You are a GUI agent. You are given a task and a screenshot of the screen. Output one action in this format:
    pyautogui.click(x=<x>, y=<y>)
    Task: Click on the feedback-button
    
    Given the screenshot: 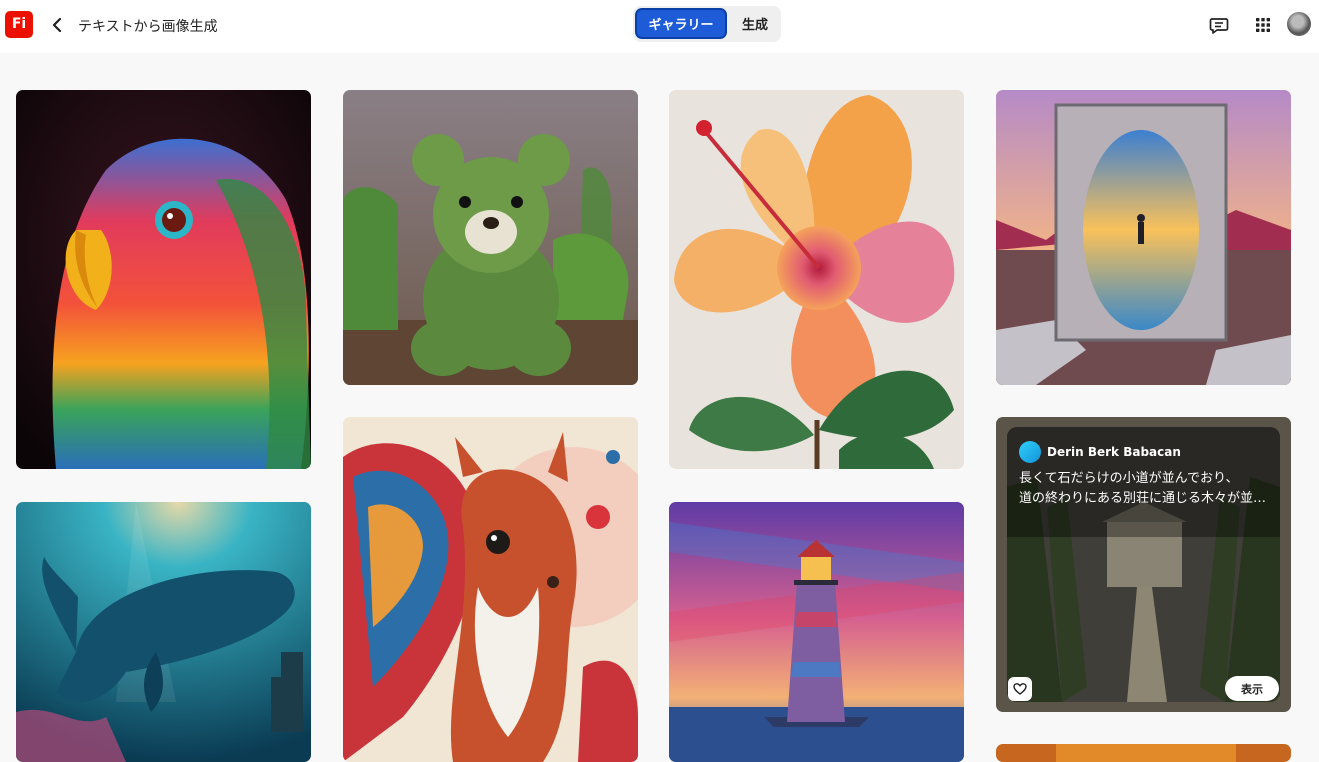 What is the action you would take?
    pyautogui.click(x=1219, y=25)
    